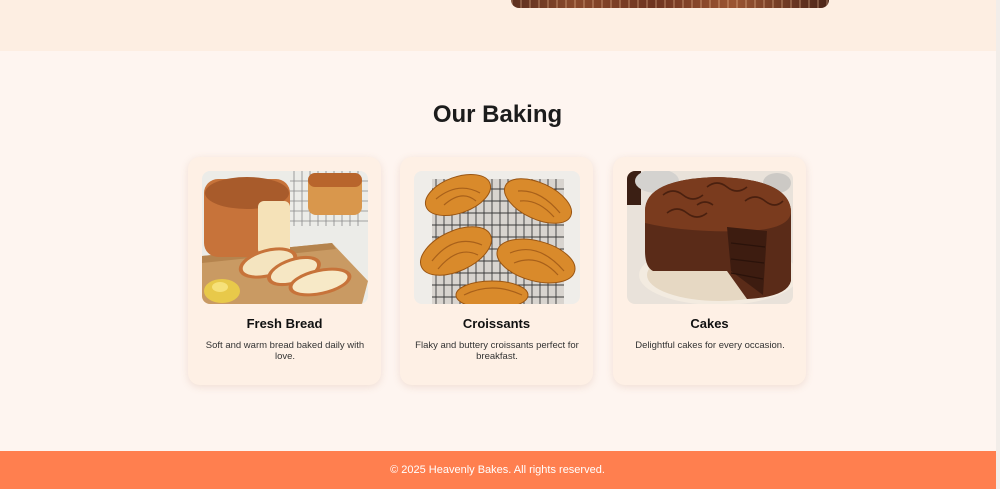  What do you see at coordinates (497, 237) in the screenshot?
I see `croissant-image` at bounding box center [497, 237].